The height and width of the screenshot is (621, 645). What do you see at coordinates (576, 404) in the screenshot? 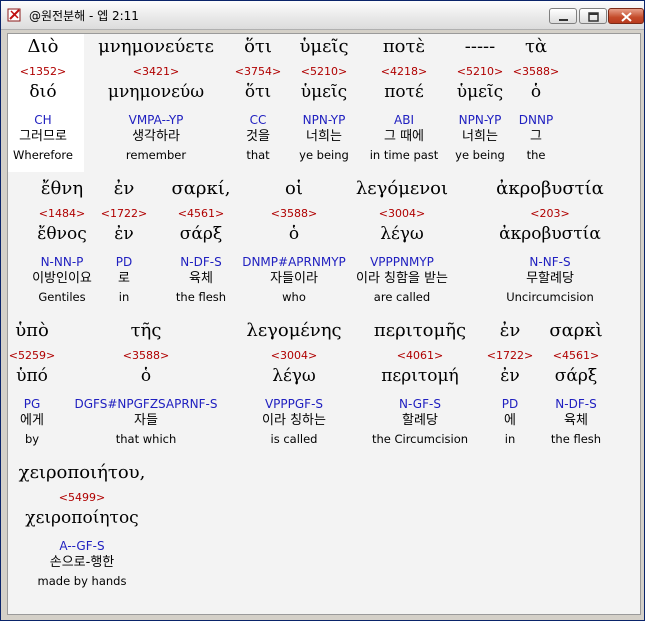
I see `parse-code: N-DF-S` at bounding box center [576, 404].